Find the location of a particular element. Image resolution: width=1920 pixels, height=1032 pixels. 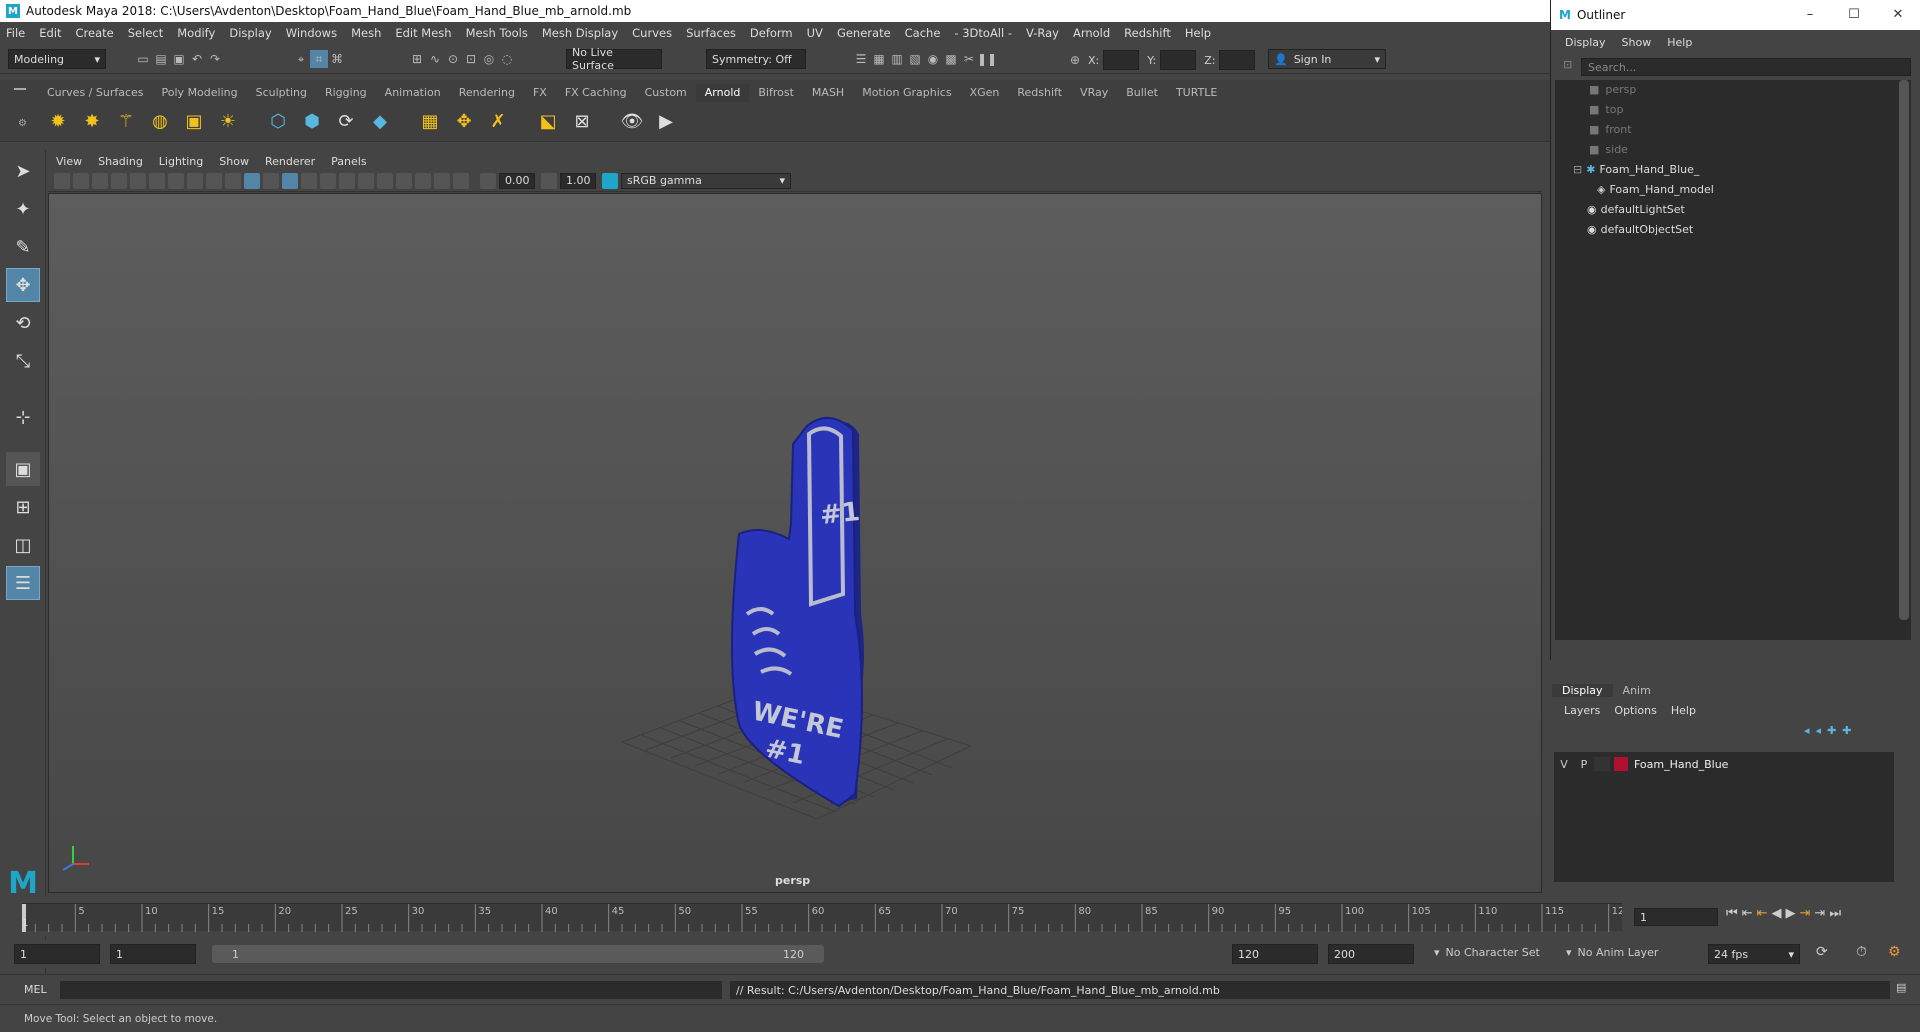

shelf-tab-rendering: Rendering is located at coordinates (487, 93).